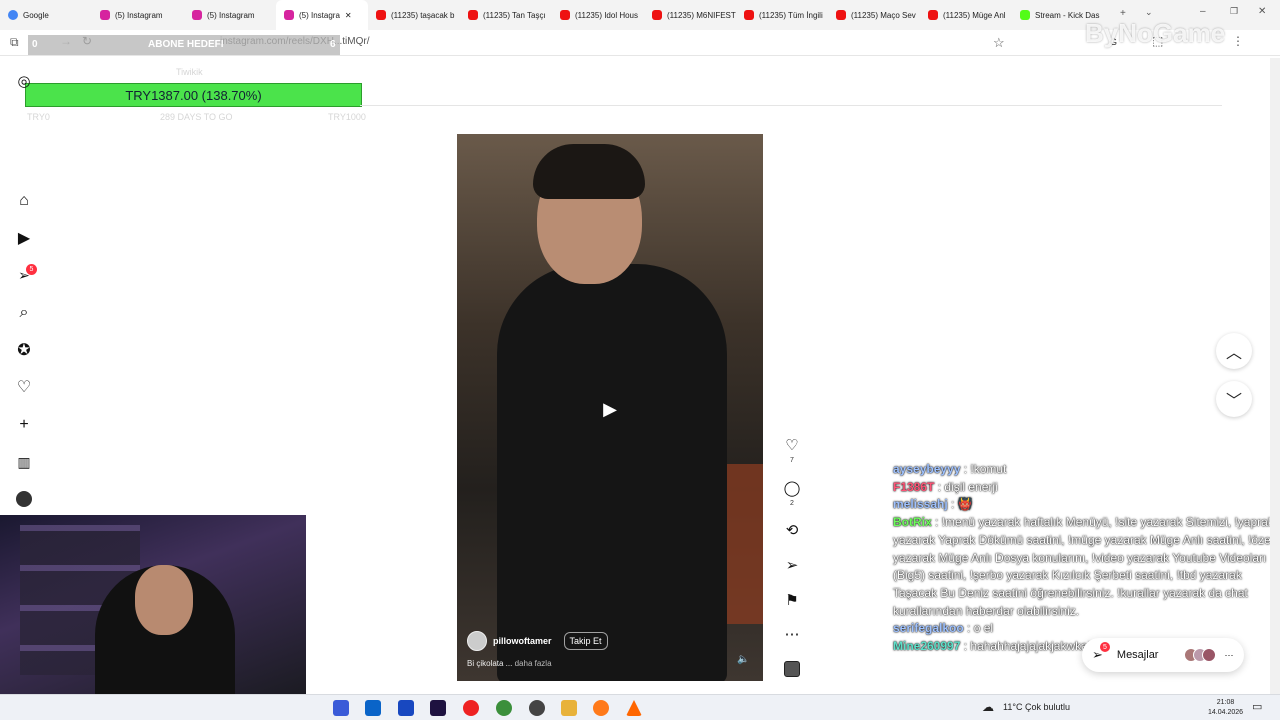  Describe the element at coordinates (537, 708) in the screenshot. I see `obs-icon` at that location.